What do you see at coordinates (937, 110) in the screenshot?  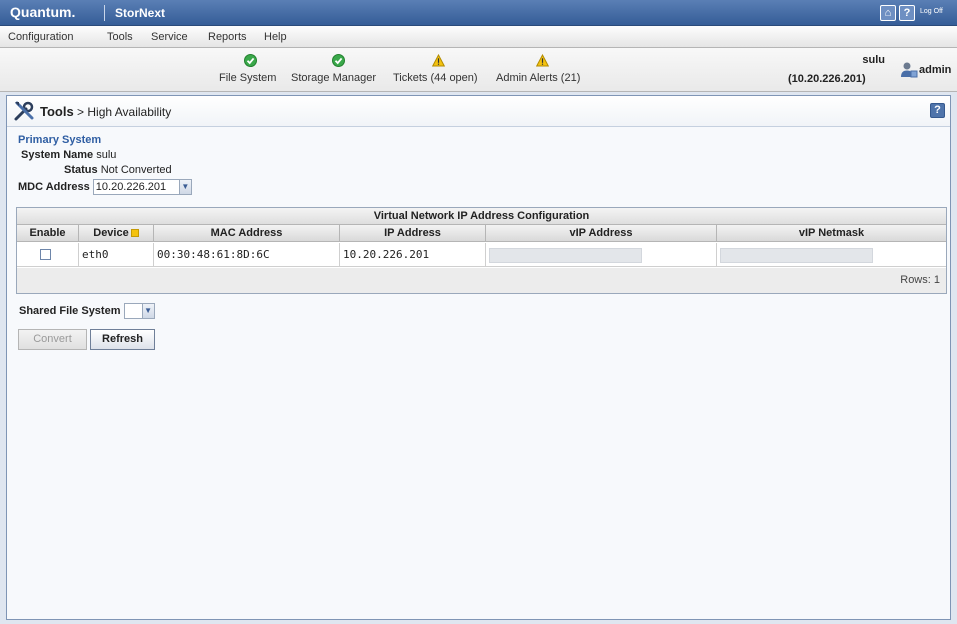 I see `page-help-icon: ?` at bounding box center [937, 110].